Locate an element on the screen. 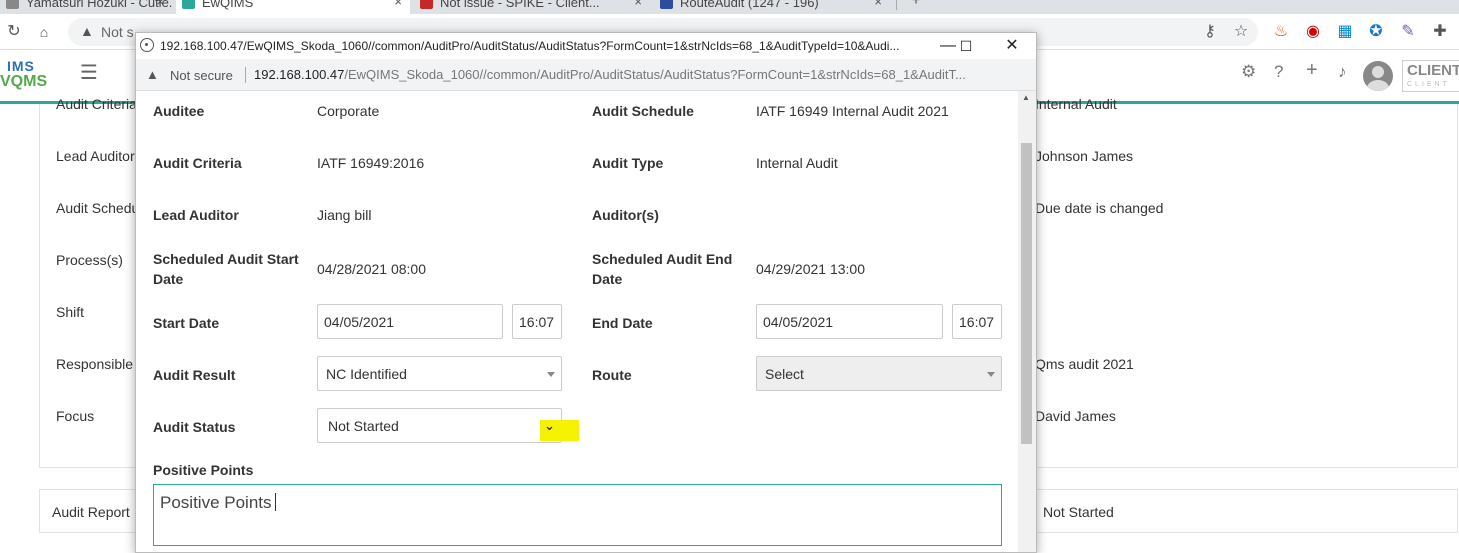 The height and width of the screenshot is (553, 1459). add-icon: + is located at coordinates (1312, 70).